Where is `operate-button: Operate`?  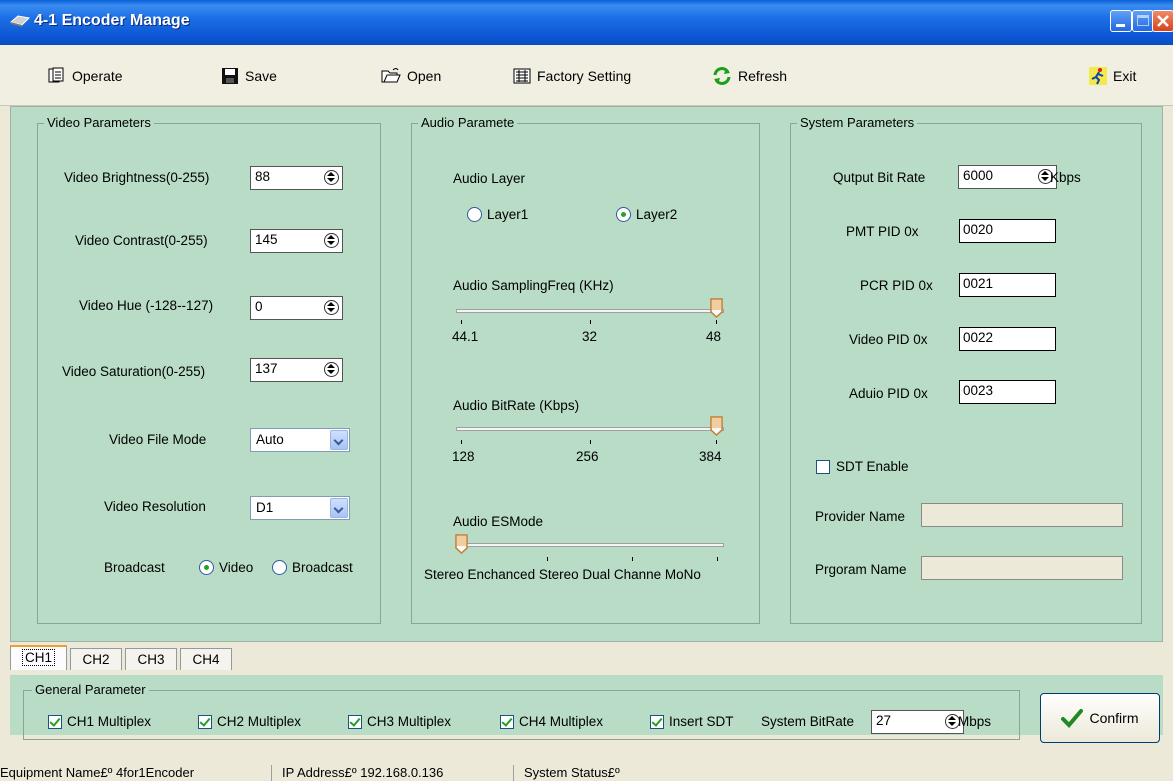
operate-button: Operate is located at coordinates (85, 76).